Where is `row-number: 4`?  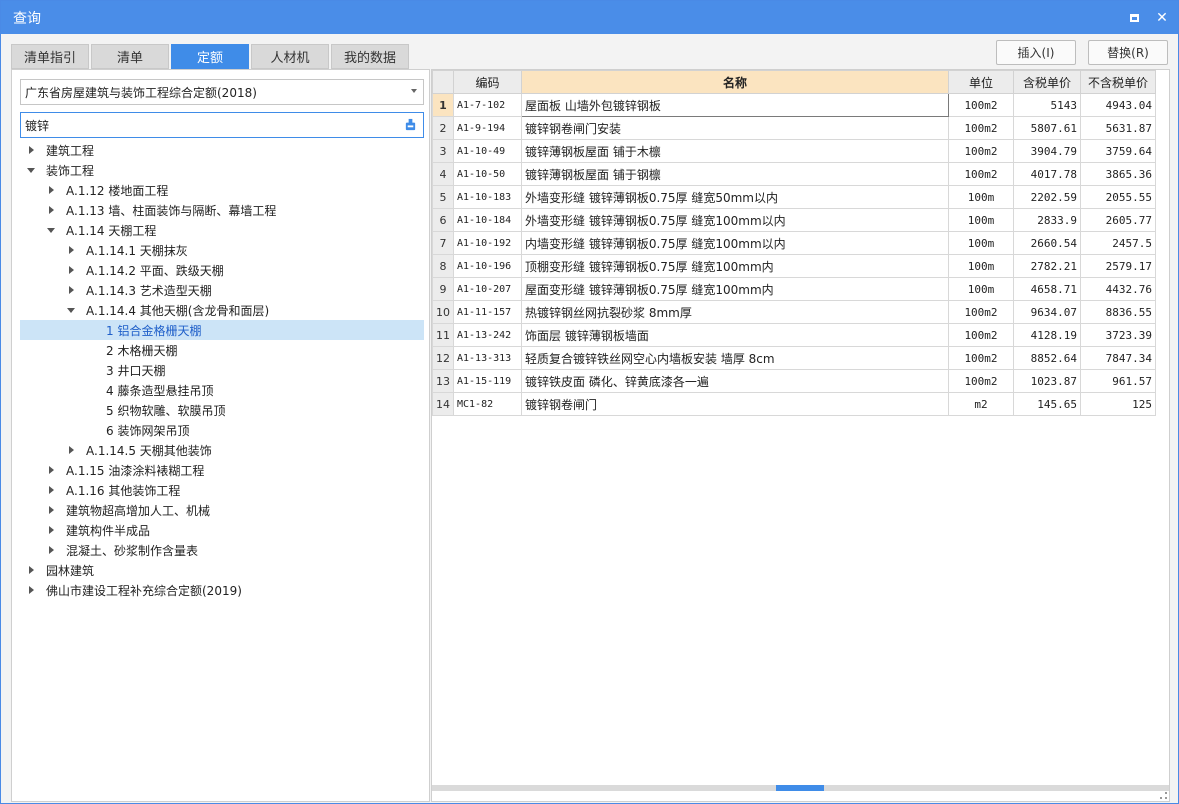
row-number: 4 is located at coordinates (443, 174).